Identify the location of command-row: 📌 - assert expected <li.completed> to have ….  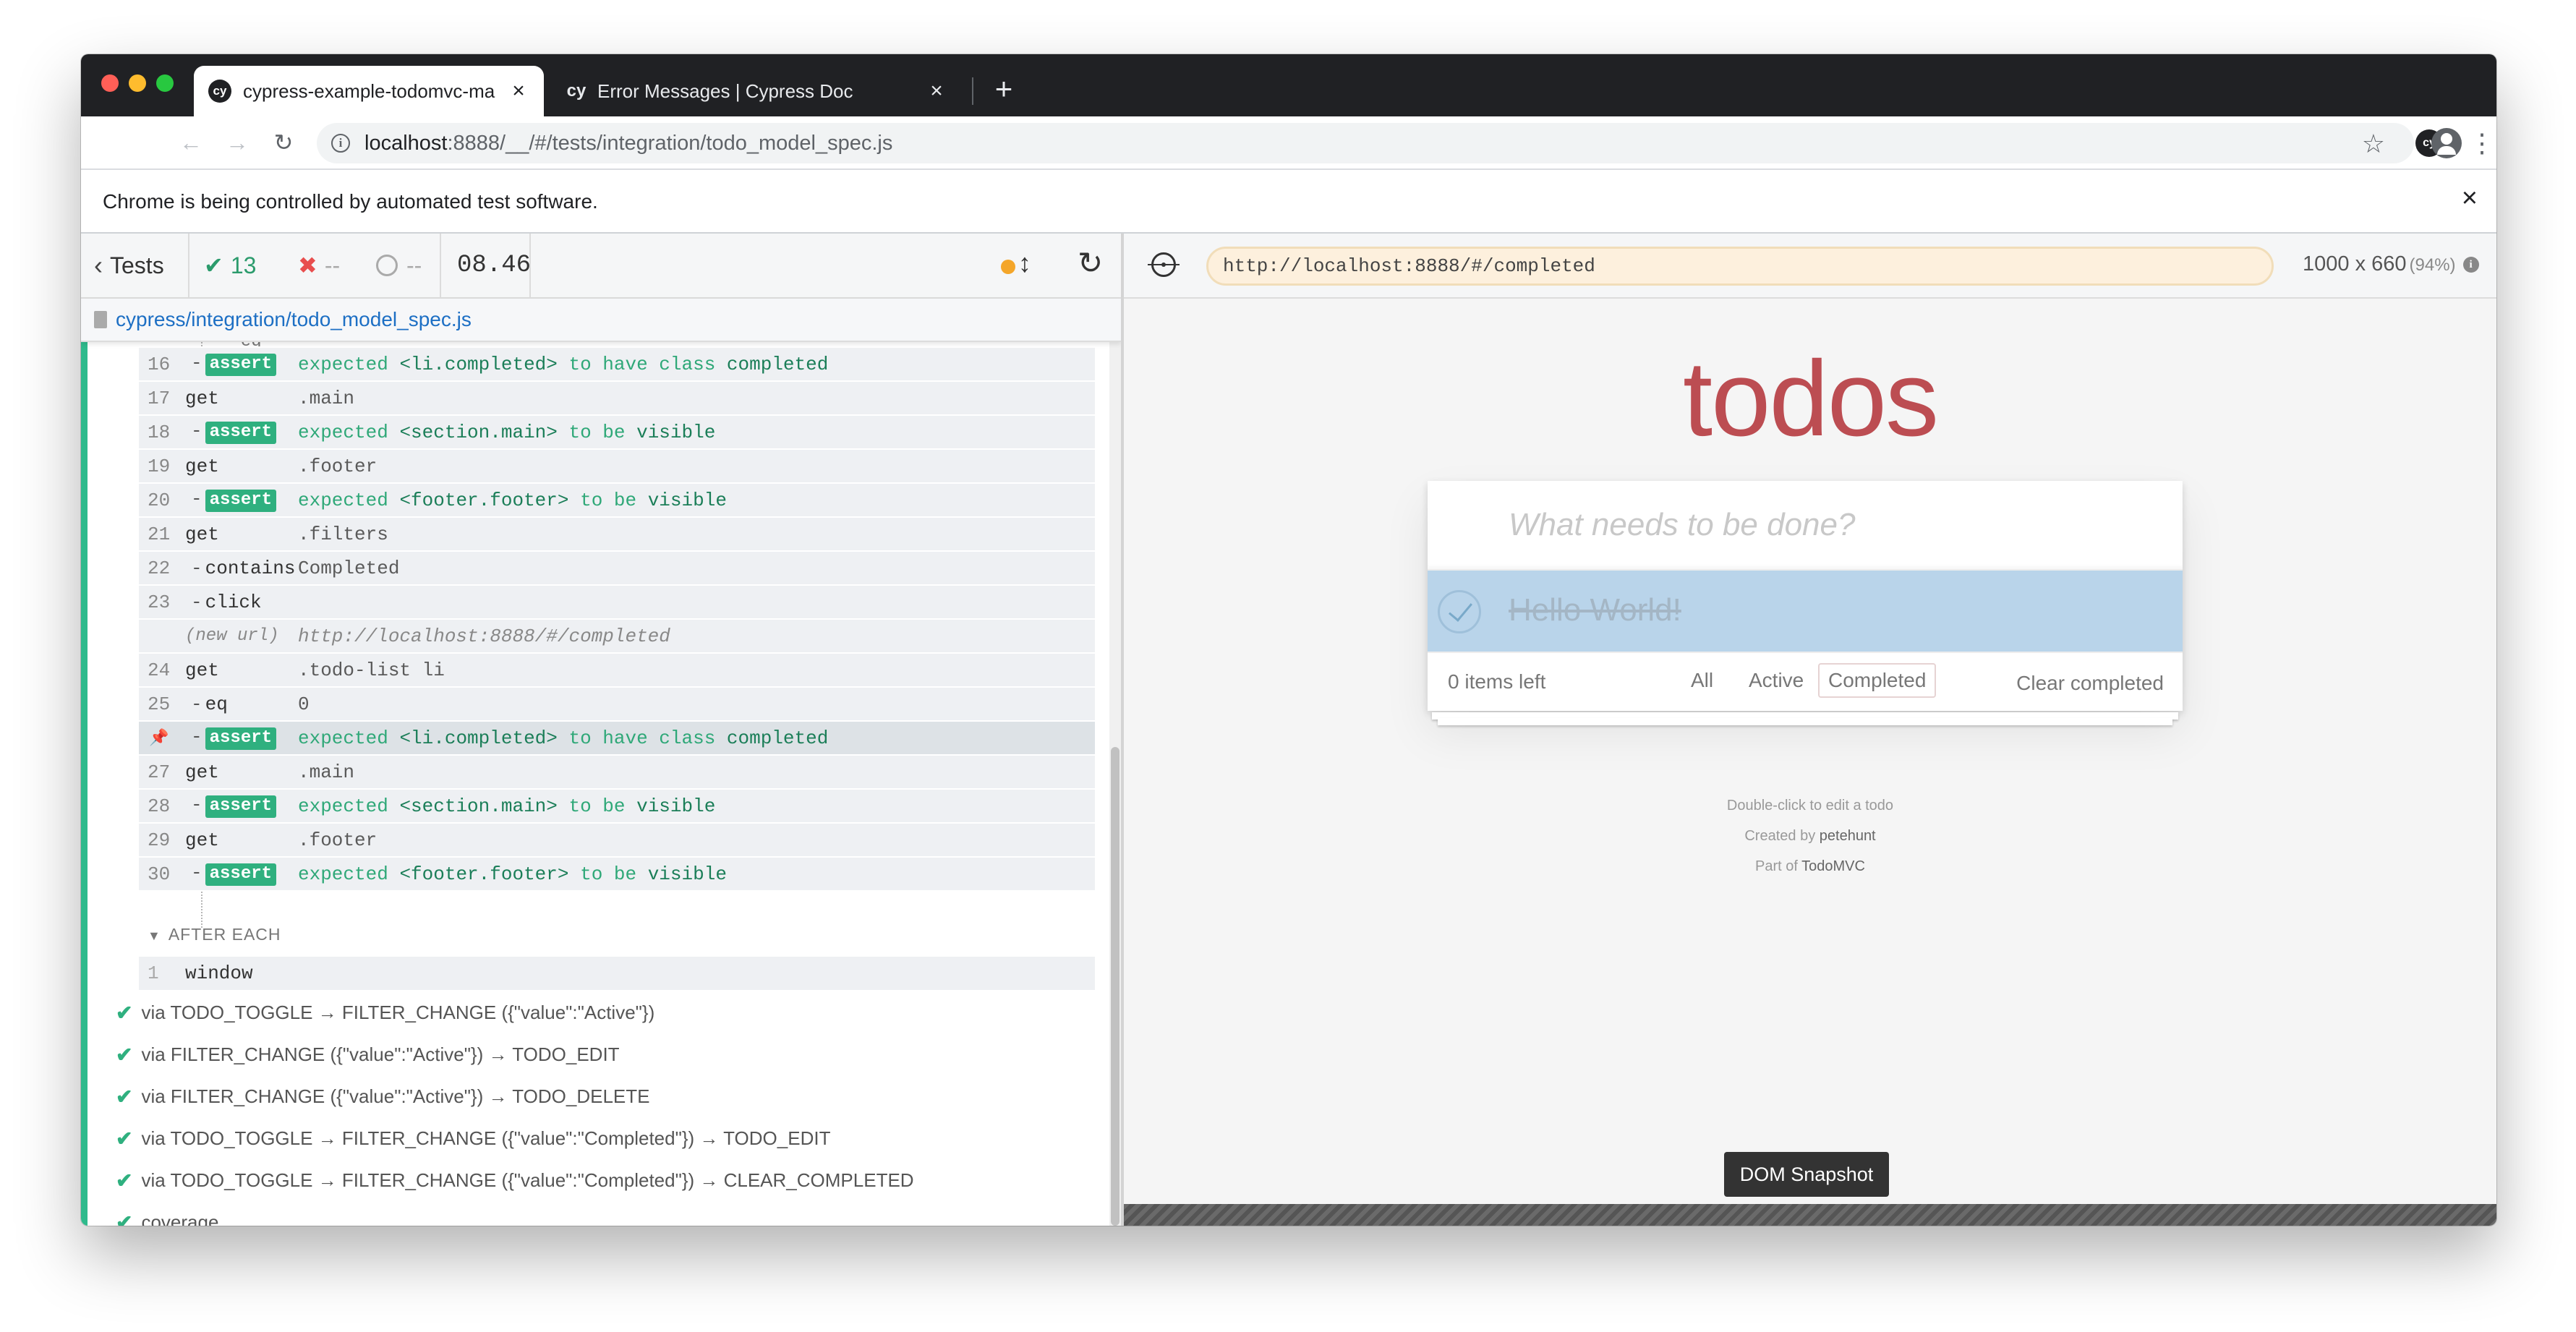
(617, 739).